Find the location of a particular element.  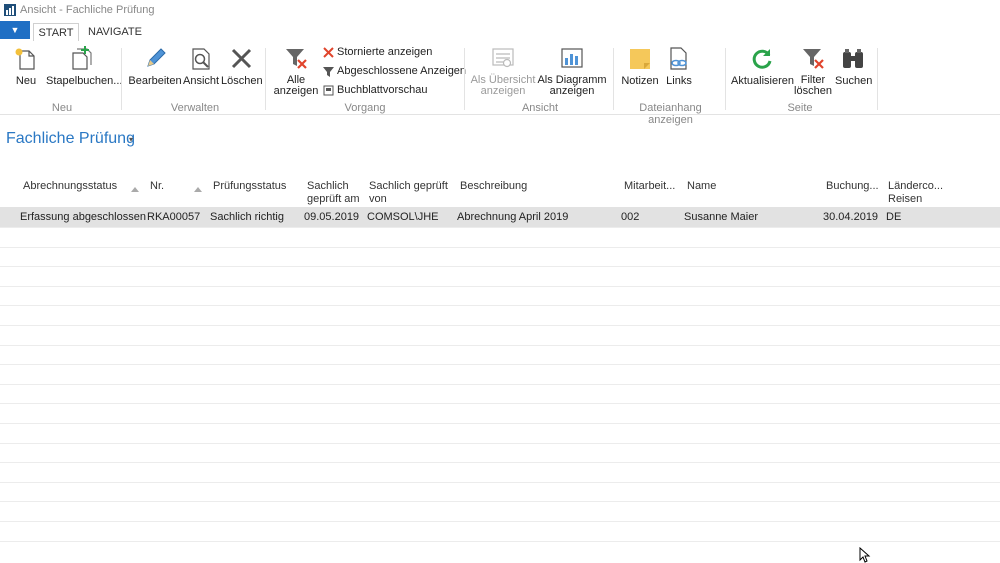

search-label: Suchen is located at coordinates (854, 81).